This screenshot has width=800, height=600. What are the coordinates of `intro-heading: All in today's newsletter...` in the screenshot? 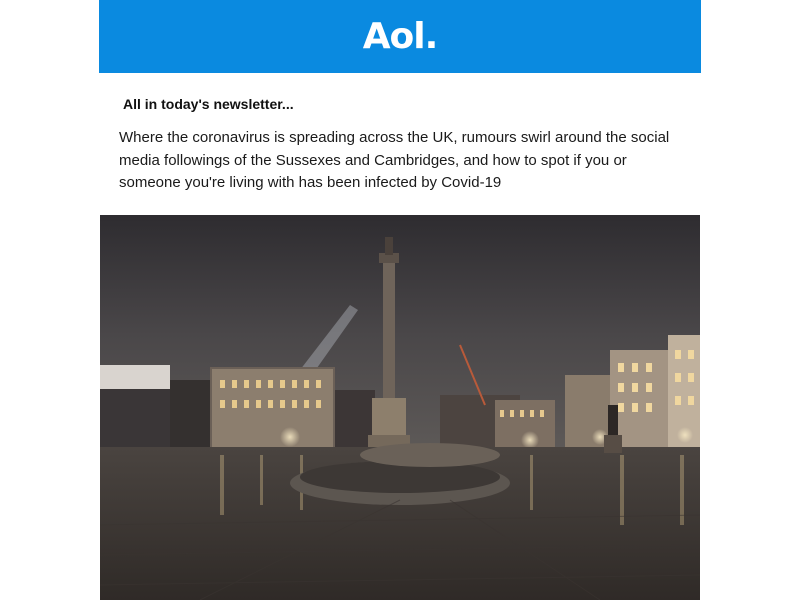 It's located at (208, 104).